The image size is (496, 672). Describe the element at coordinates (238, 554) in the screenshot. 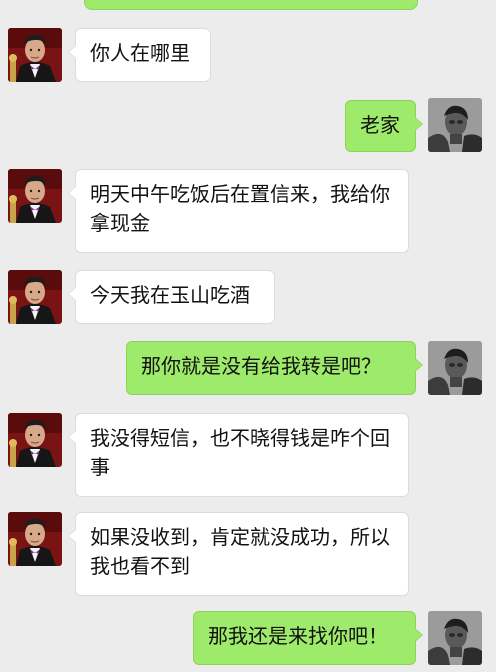

I see `received-message-bubble: 如果没收到，肯定就没成功，所以我也看不到` at that location.